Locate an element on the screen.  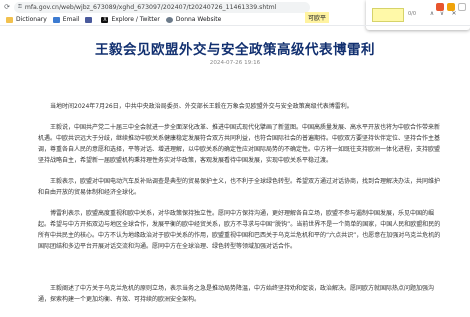
bookmark-donna-website: Donna Website is located at coordinates (193, 19).